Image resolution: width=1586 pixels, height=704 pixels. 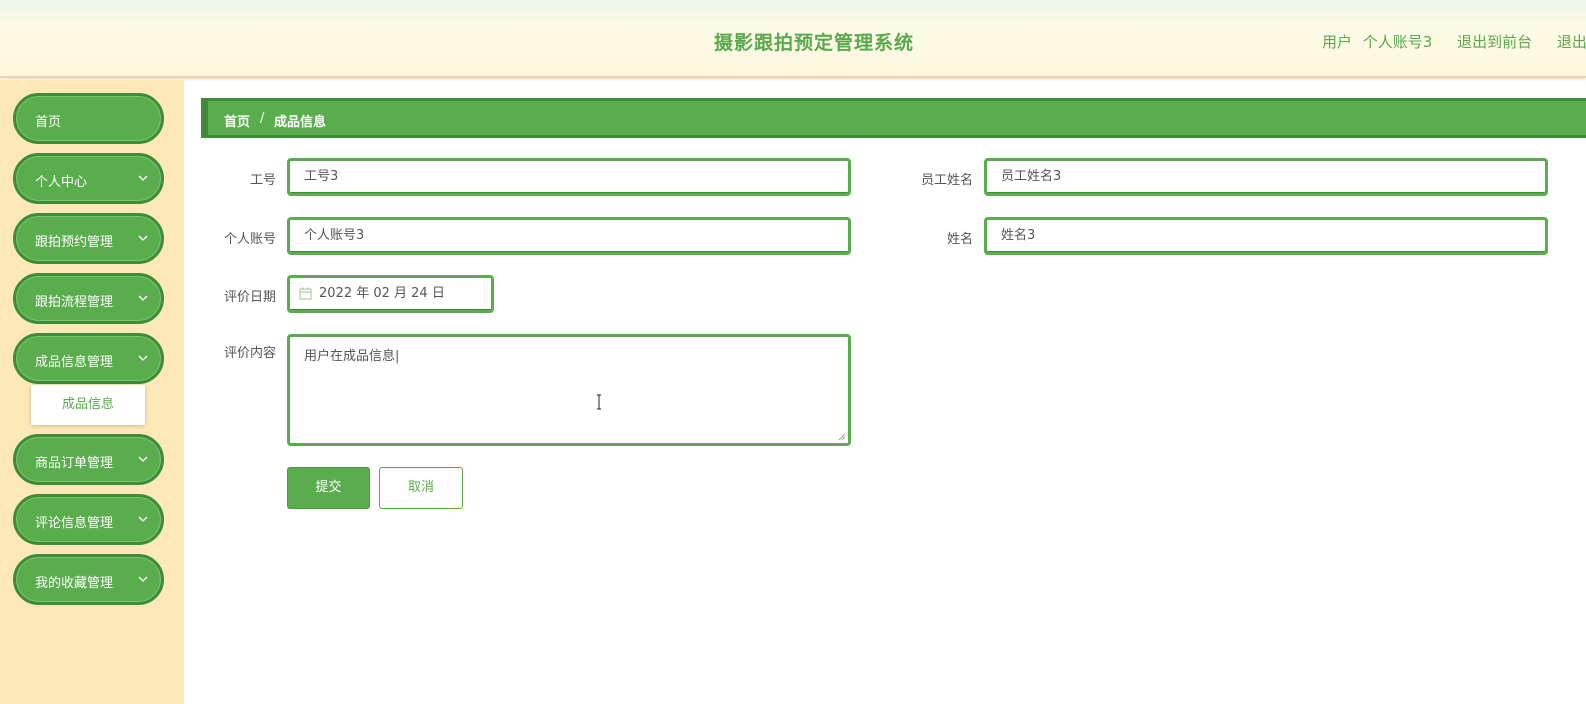 What do you see at coordinates (300, 122) in the screenshot?
I see `breadcrumb-current: 成品信息` at bounding box center [300, 122].